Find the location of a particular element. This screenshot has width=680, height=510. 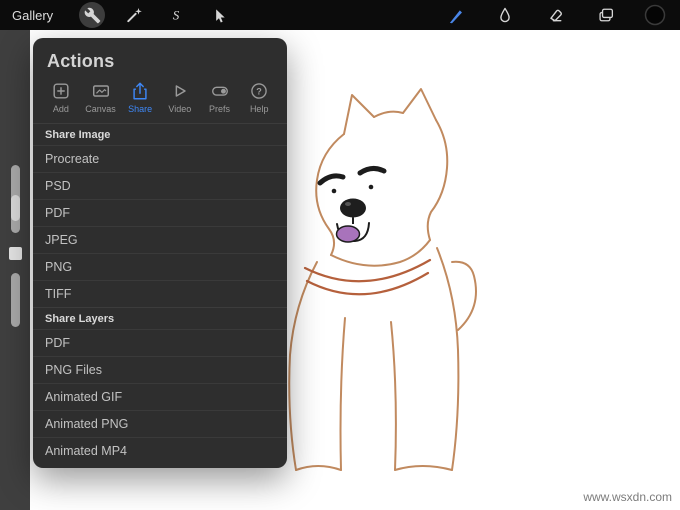

section-header-share-layers: Share Layers is located at coordinates (160, 318).